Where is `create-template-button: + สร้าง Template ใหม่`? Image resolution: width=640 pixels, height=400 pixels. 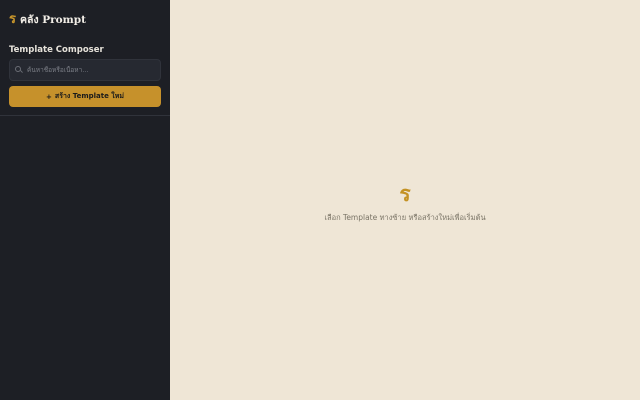 create-template-button: + สร้าง Template ใหม่ is located at coordinates (85, 96).